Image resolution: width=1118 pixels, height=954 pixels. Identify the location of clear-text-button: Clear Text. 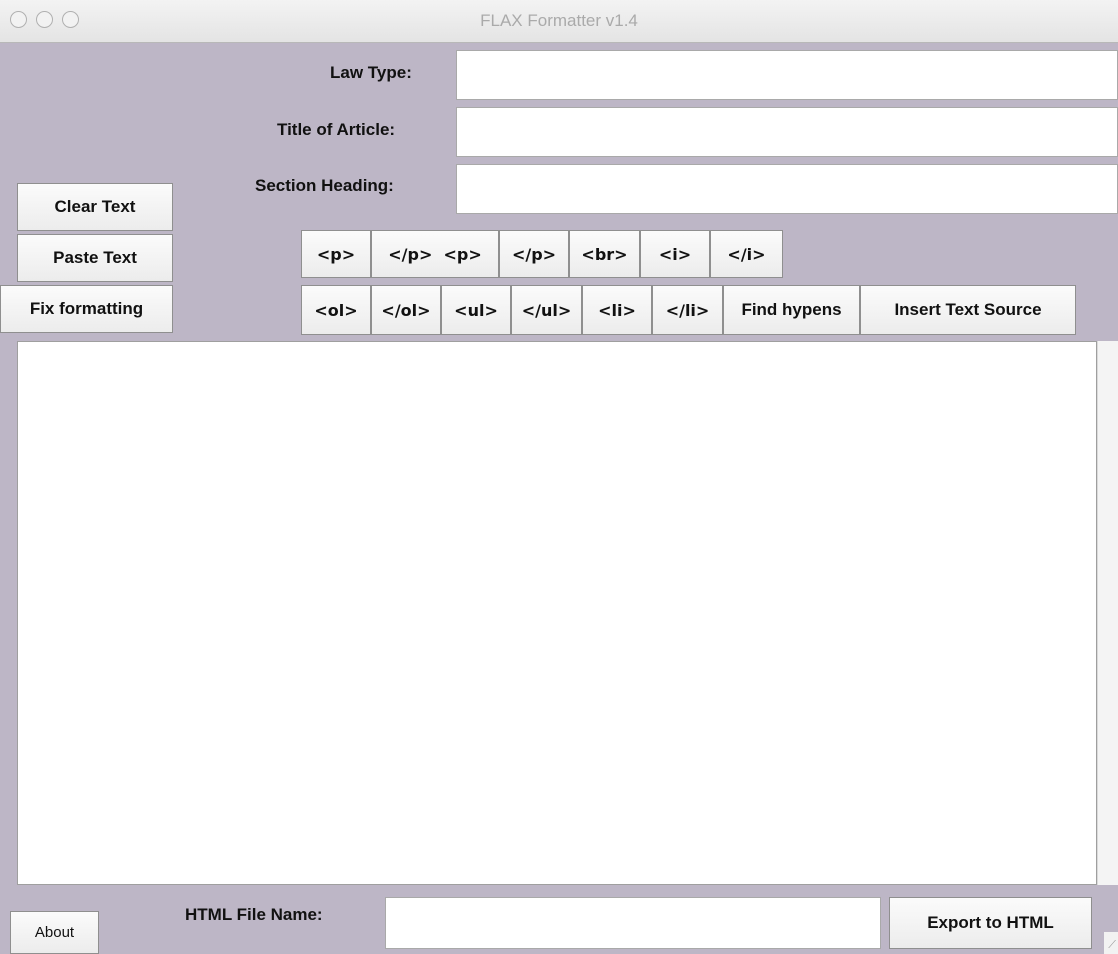
(95, 207).